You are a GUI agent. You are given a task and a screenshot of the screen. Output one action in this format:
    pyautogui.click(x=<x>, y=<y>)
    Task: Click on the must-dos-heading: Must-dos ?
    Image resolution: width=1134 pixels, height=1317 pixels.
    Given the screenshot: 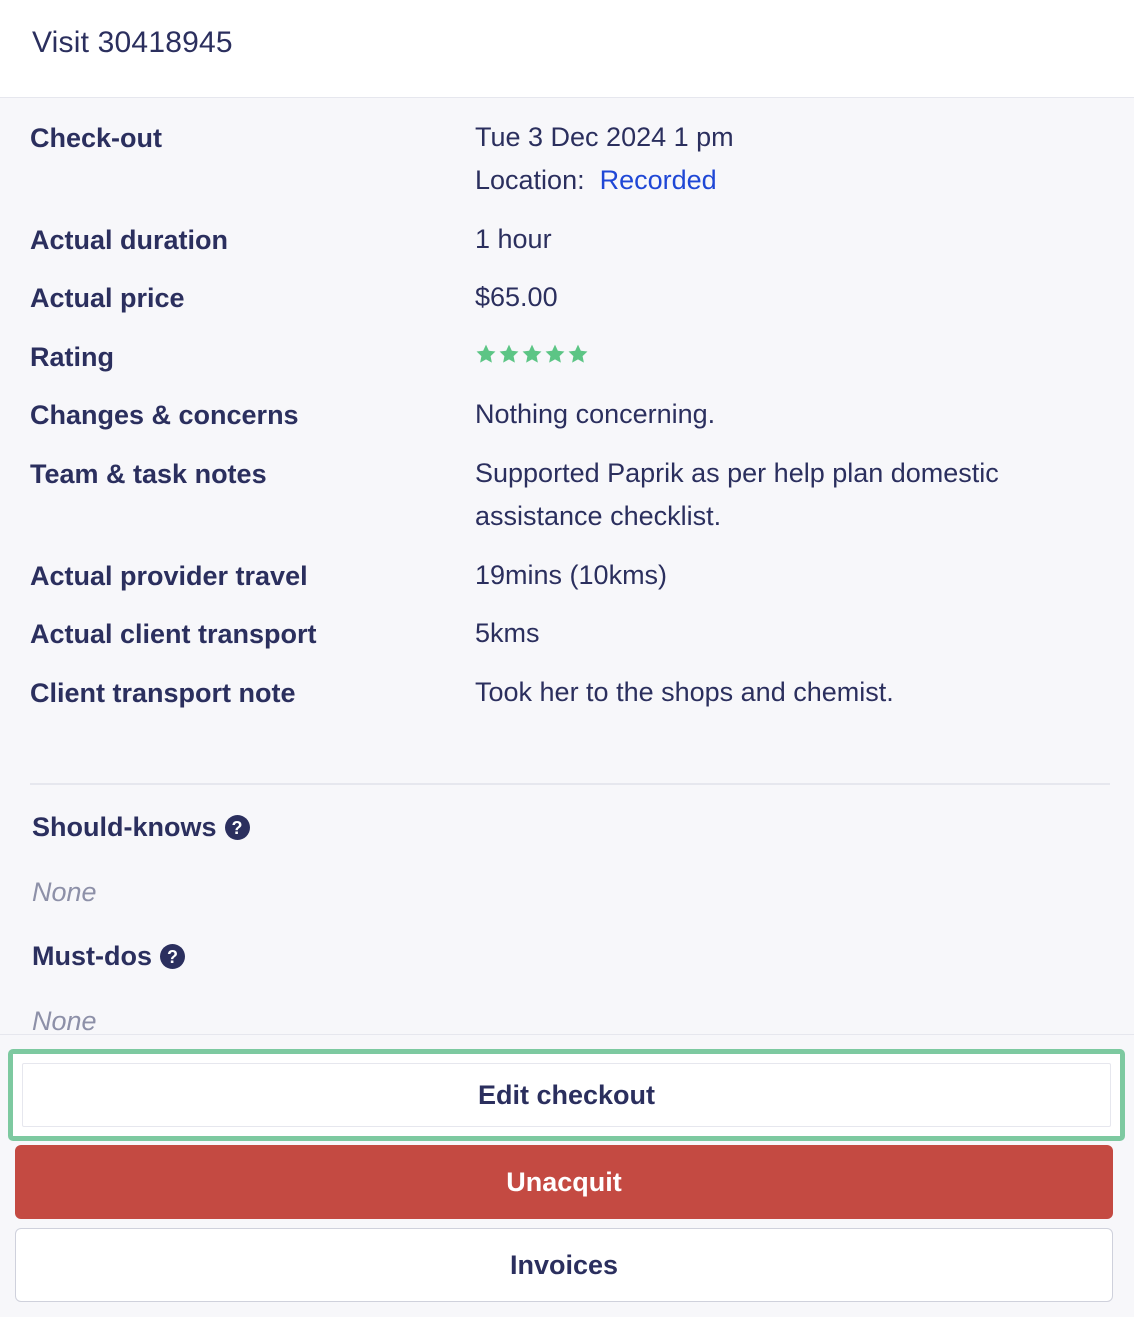 What is the action you would take?
    pyautogui.click(x=108, y=956)
    